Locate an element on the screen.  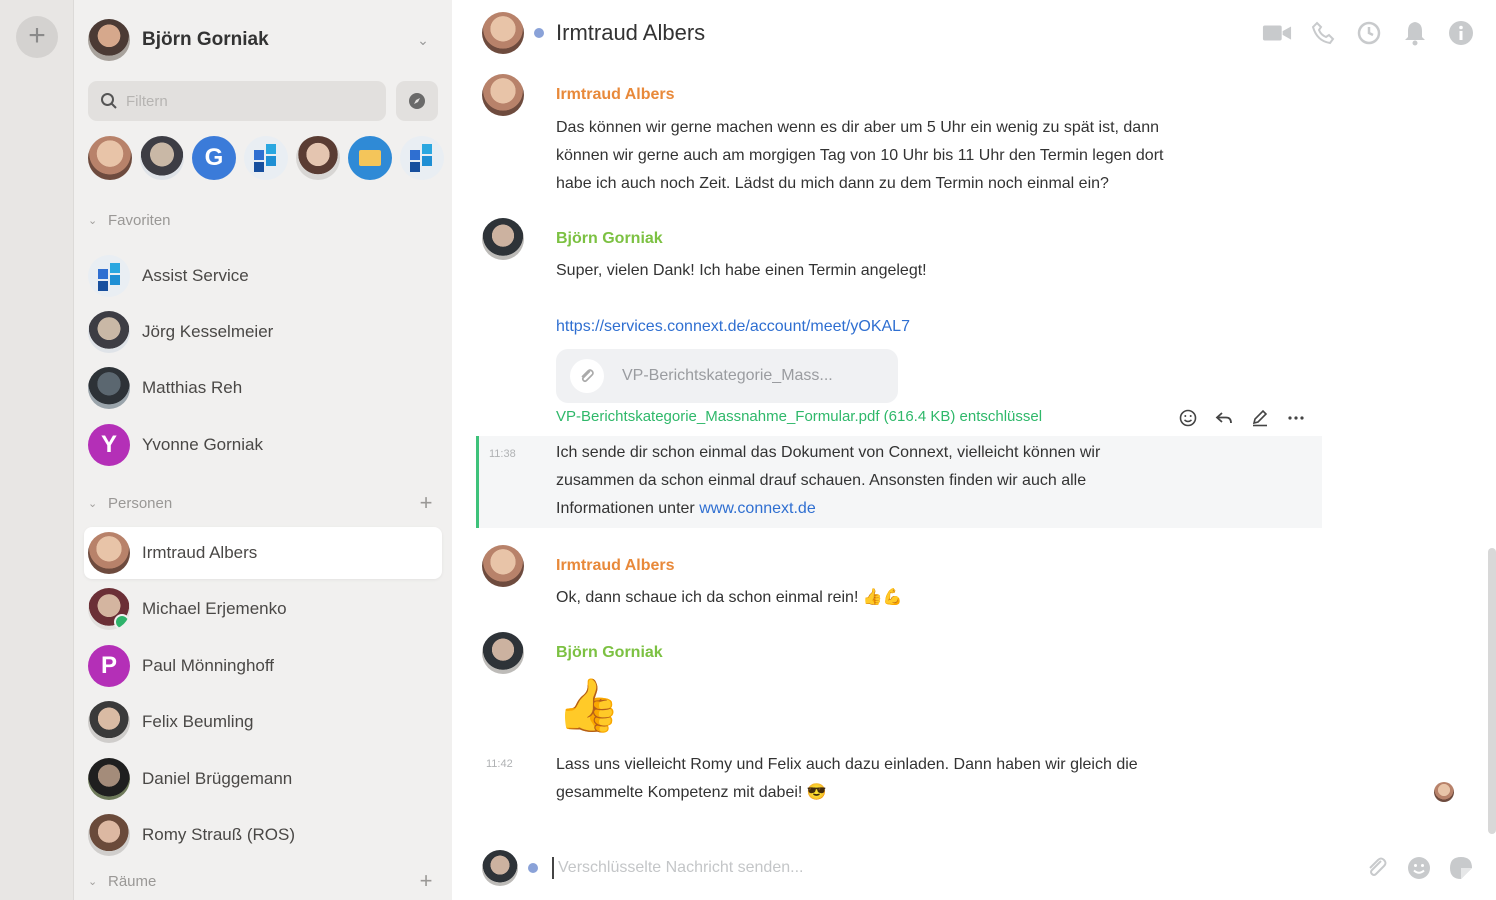
video-icon is located at coordinates (1277, 33).